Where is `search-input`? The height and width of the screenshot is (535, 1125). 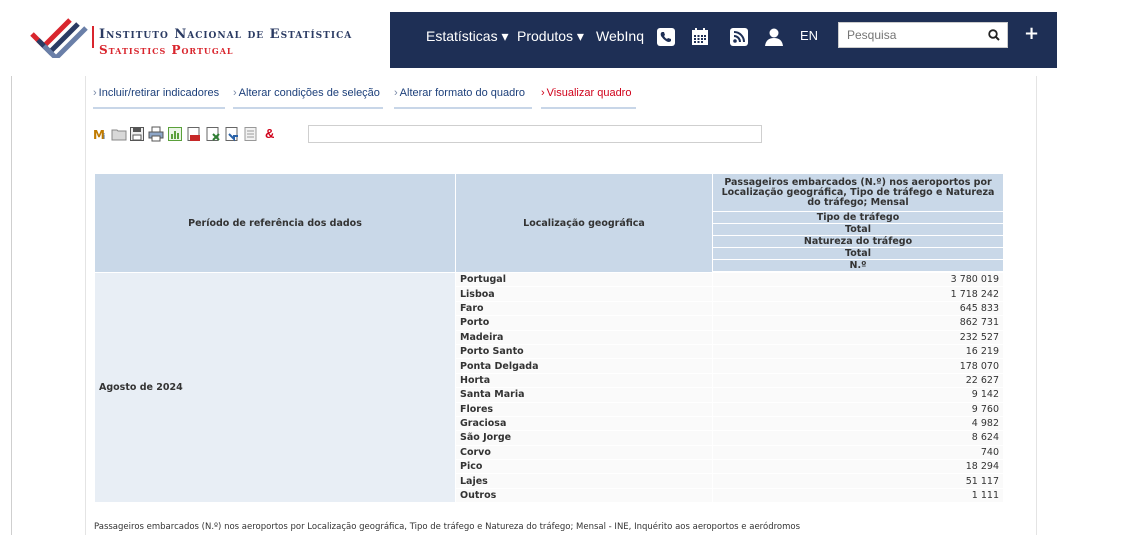
search-input is located at coordinates (917, 35).